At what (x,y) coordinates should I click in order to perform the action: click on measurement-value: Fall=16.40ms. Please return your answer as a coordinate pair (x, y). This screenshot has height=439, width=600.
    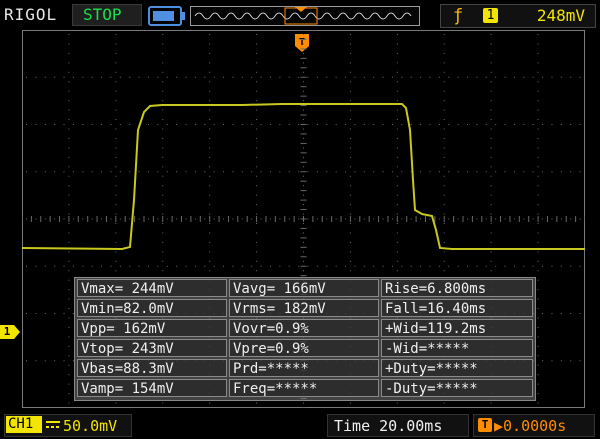
    Looking at the image, I should click on (457, 308).